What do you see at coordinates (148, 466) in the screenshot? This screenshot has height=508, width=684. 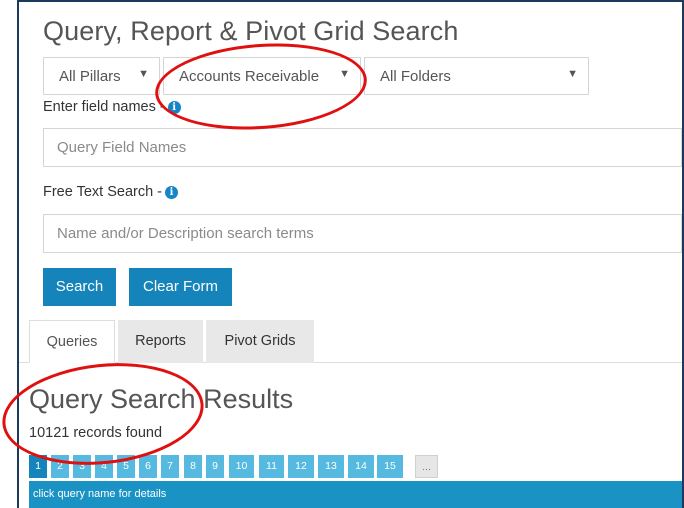 I see `page-button: 6` at bounding box center [148, 466].